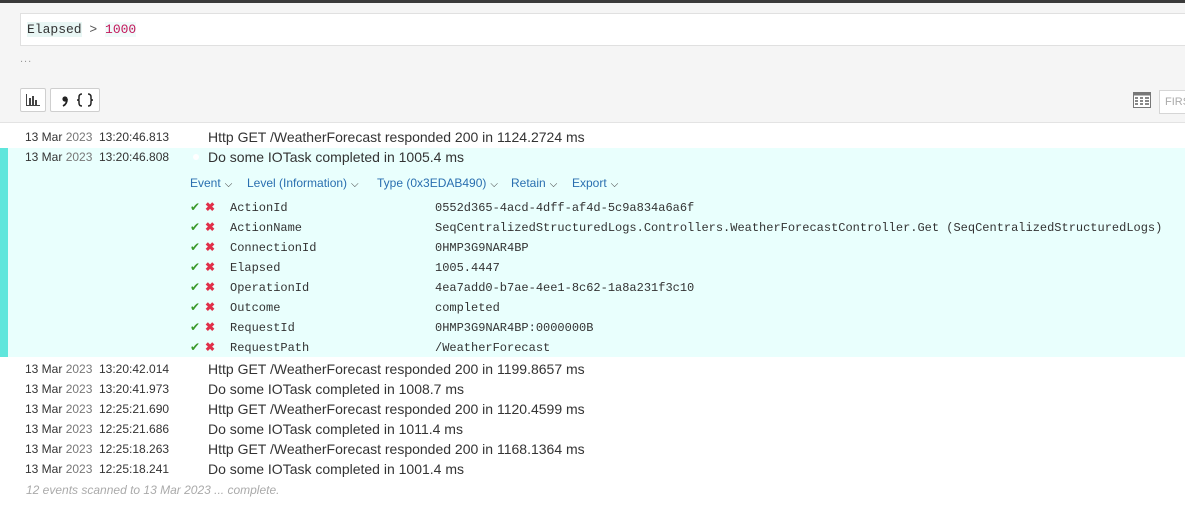 This screenshot has width=1185, height=517. What do you see at coordinates (336, 157) in the screenshot?
I see `event-message: Do some IOTask completed in 1005.4 ms` at bounding box center [336, 157].